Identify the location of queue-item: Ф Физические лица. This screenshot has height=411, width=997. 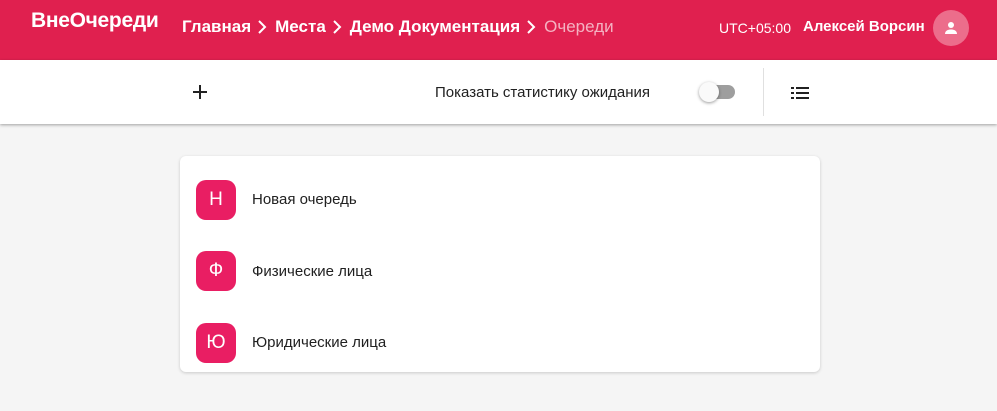
(500, 272).